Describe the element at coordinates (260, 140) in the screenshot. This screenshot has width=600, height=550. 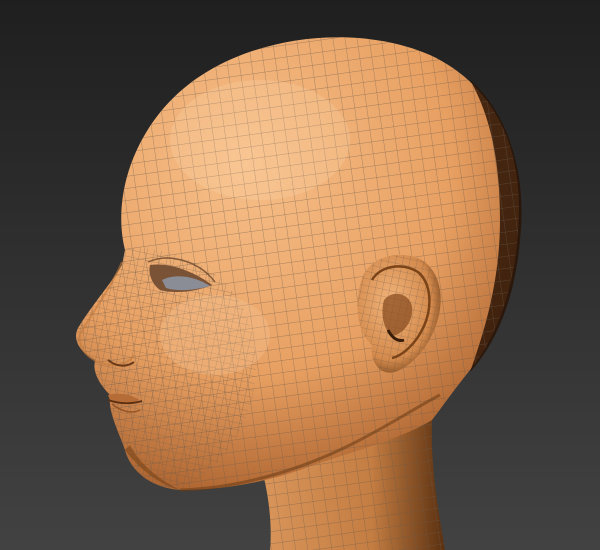
I see `forehead-highlight` at that location.